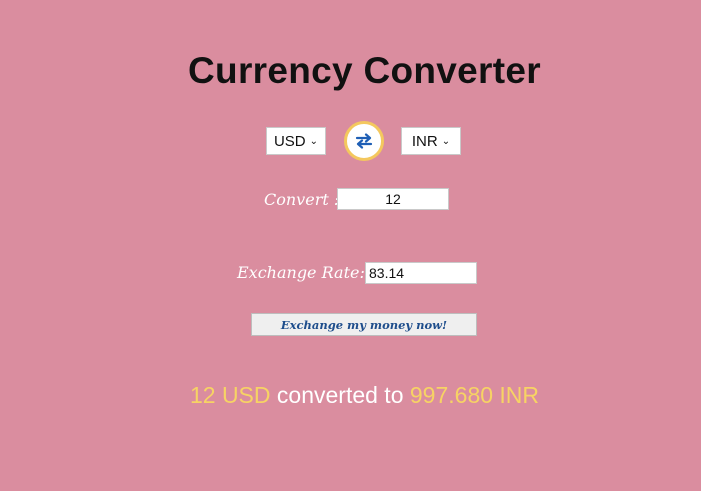 The image size is (701, 491). I want to click on amount-input: 12, so click(393, 199).